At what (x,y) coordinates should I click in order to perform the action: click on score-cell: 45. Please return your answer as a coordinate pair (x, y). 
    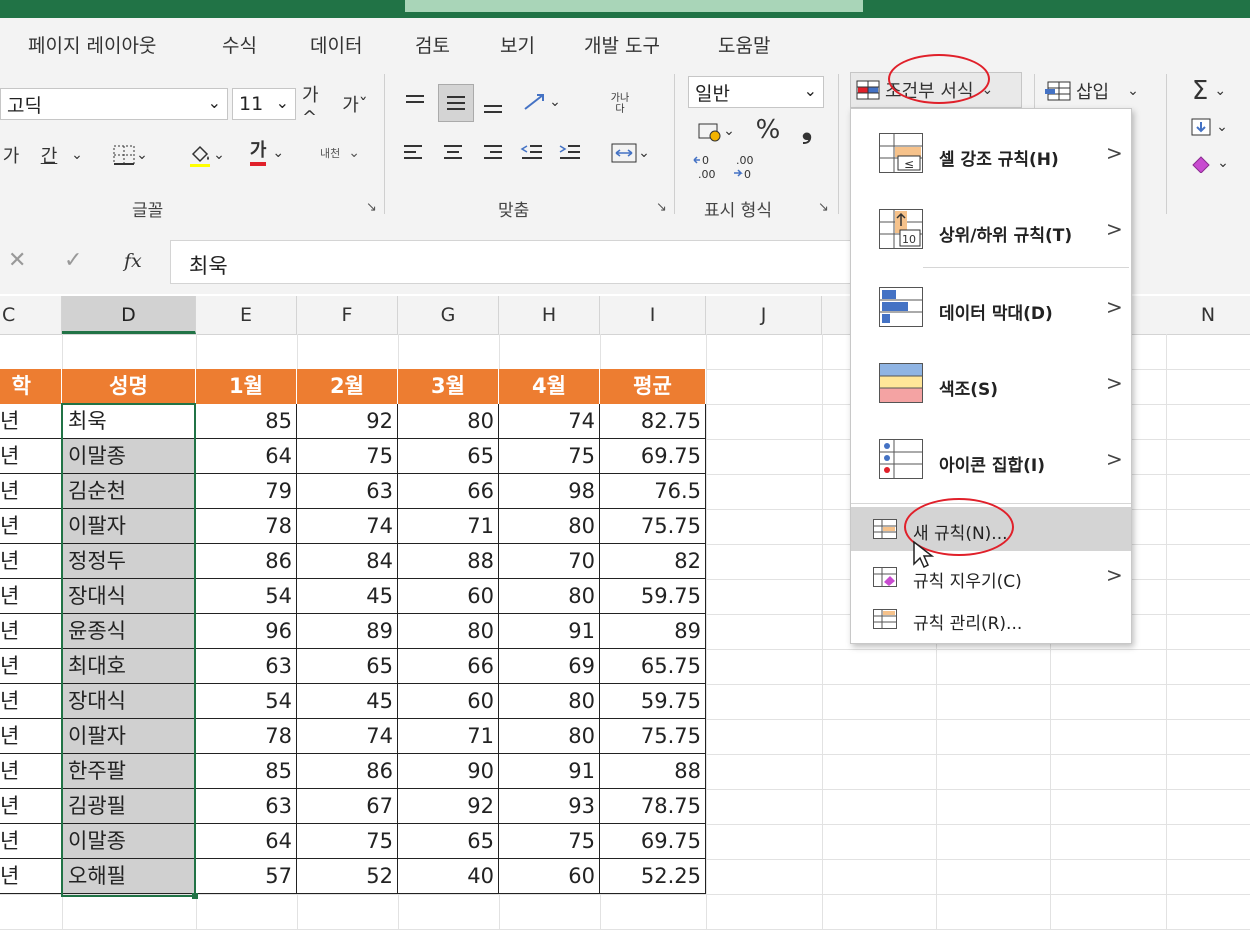
    Looking at the image, I should click on (347, 701).